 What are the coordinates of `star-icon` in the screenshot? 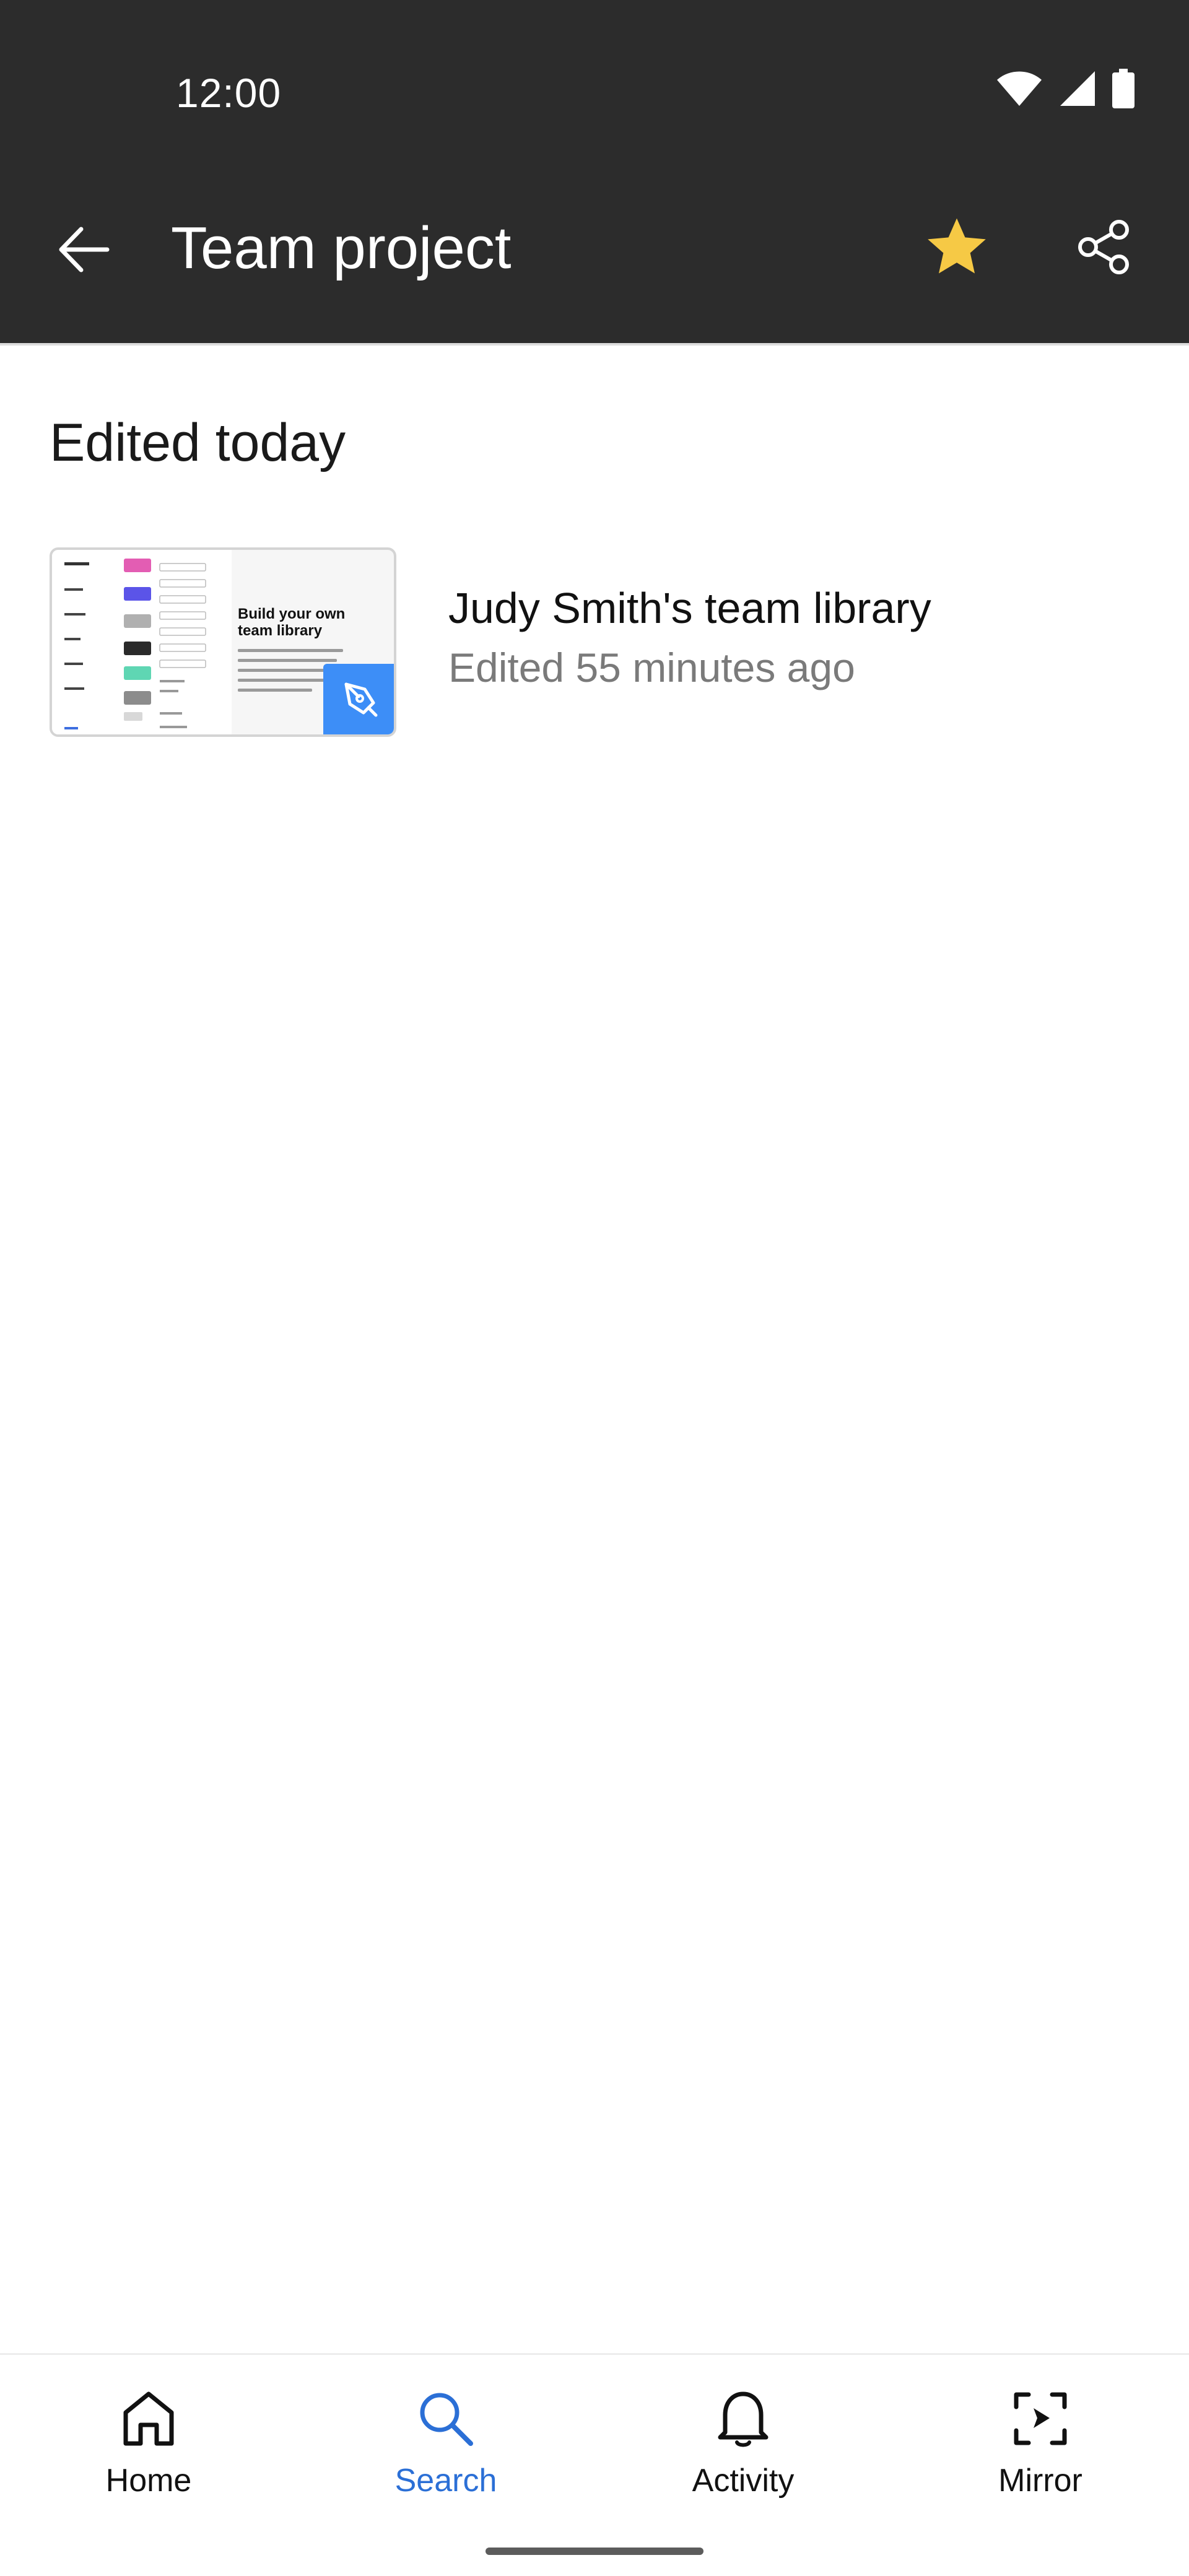 It's located at (957, 248).